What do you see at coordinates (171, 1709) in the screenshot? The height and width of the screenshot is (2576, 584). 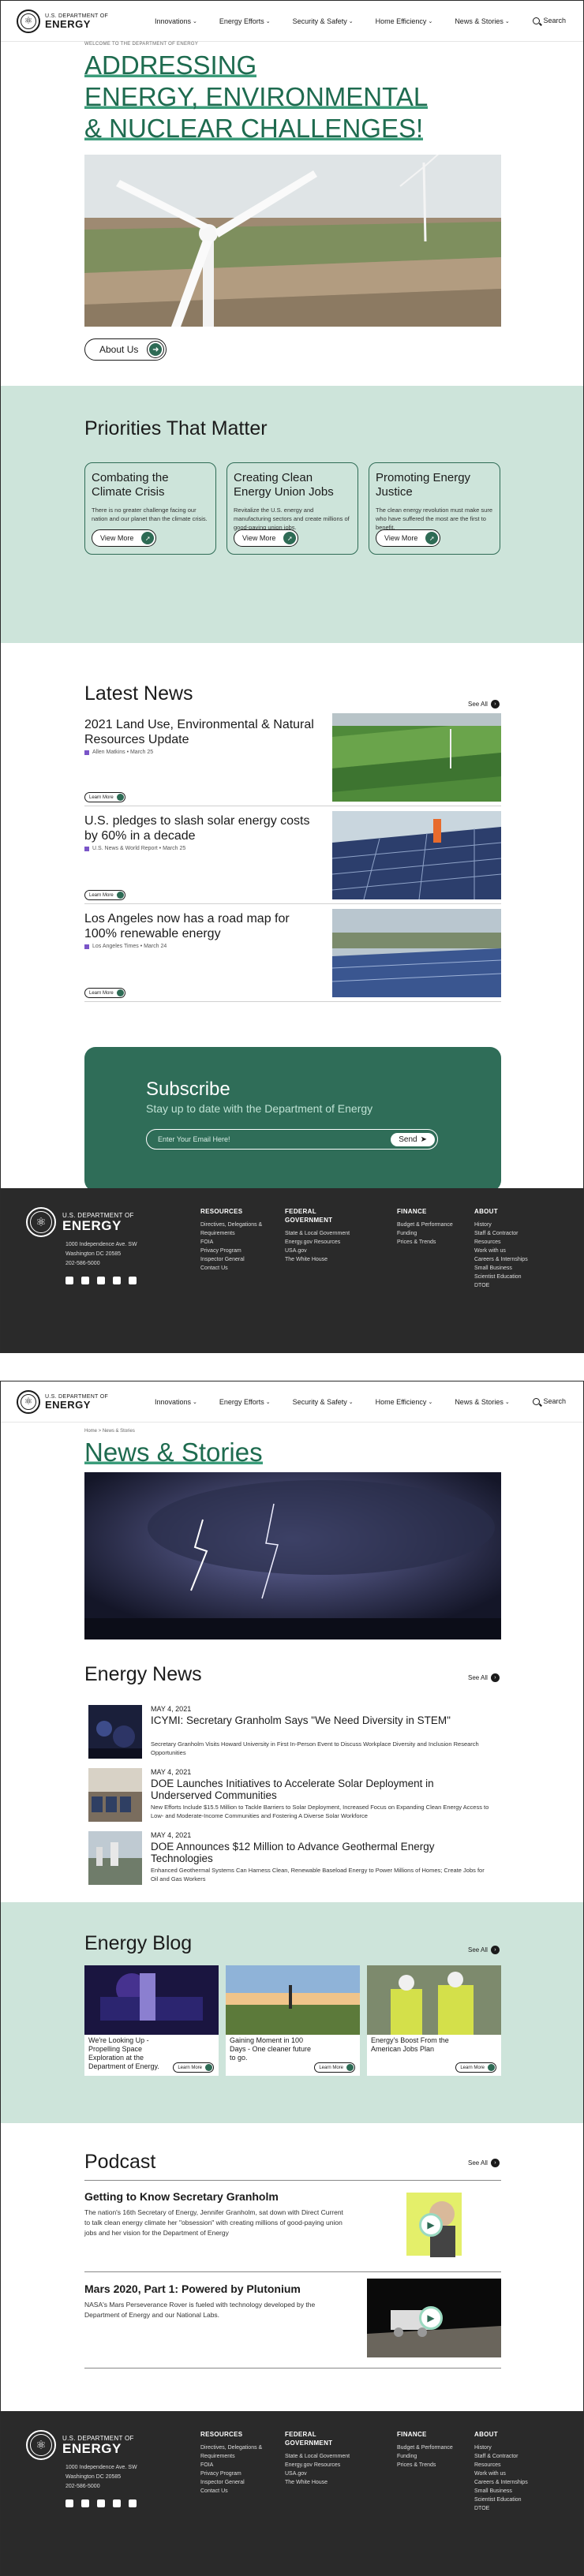 I see `news-date: MAY 4, 2021` at bounding box center [171, 1709].